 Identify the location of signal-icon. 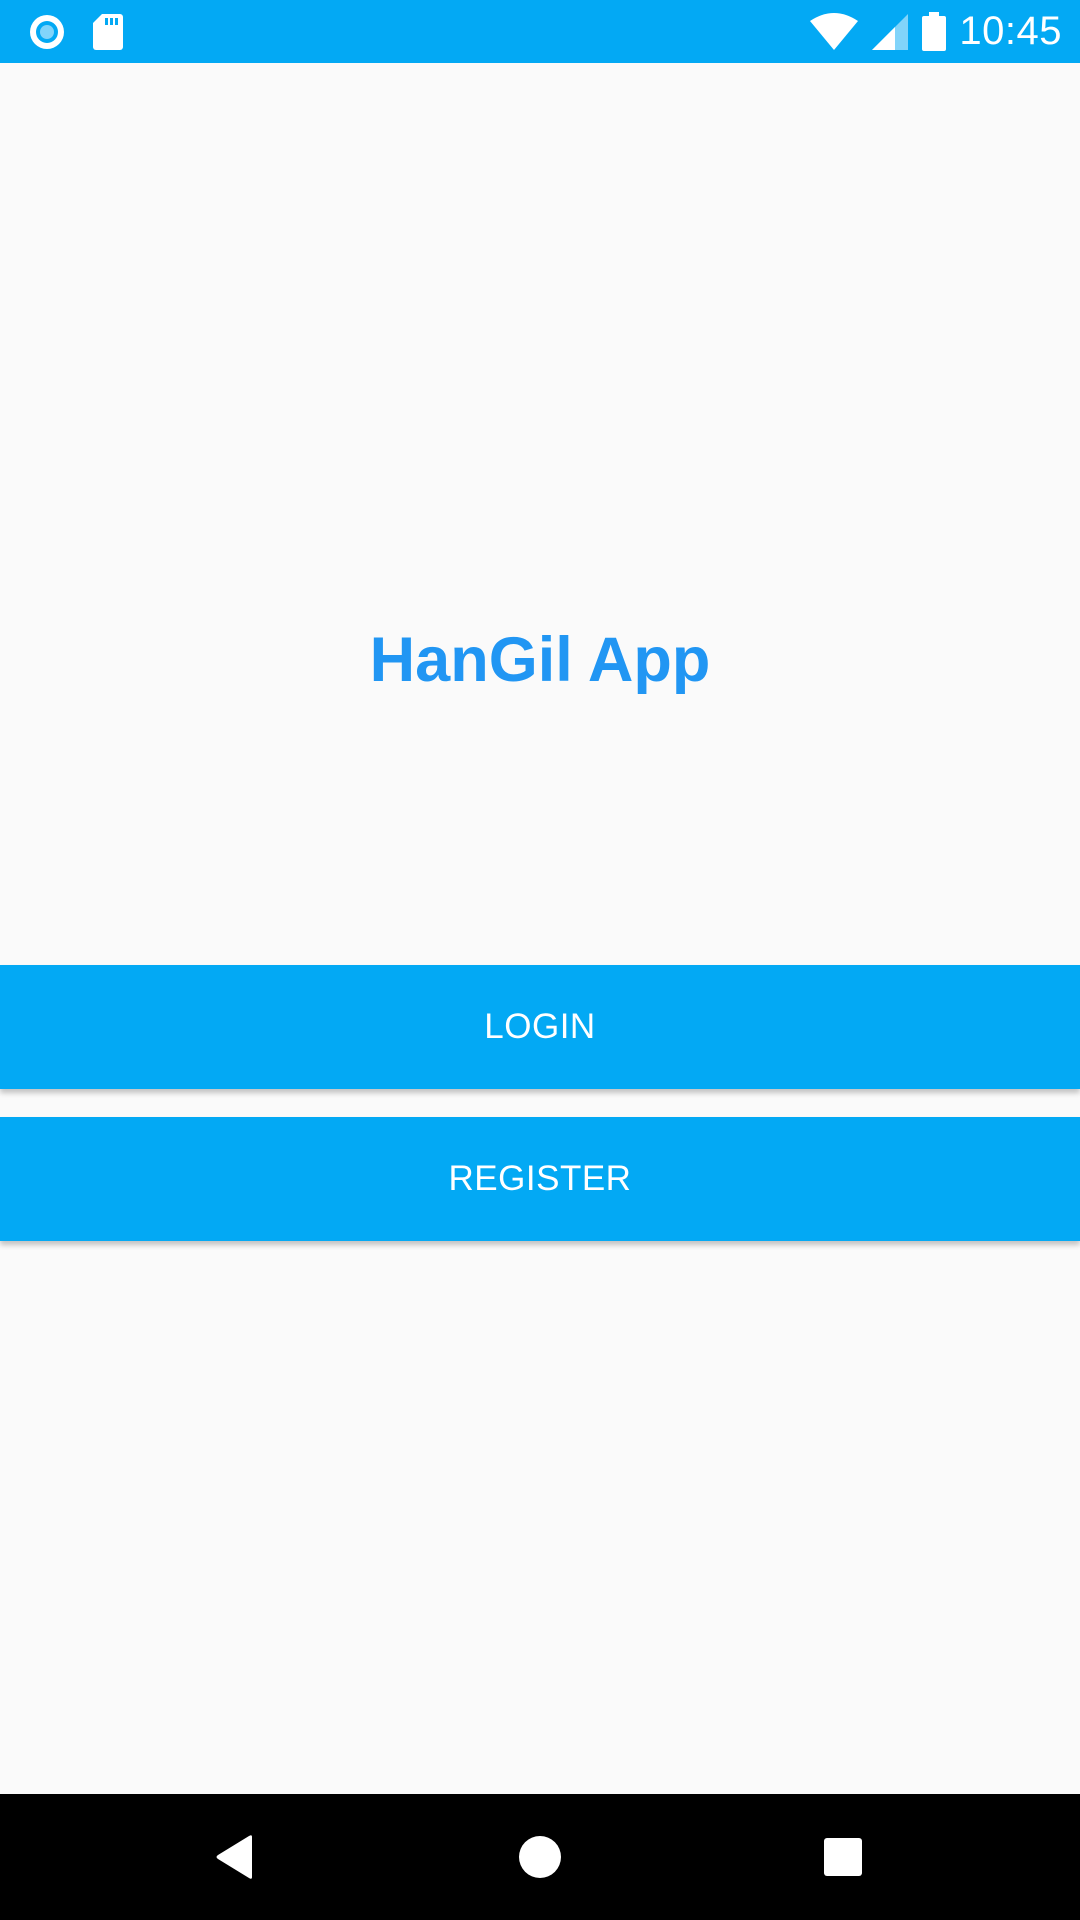
(890, 32).